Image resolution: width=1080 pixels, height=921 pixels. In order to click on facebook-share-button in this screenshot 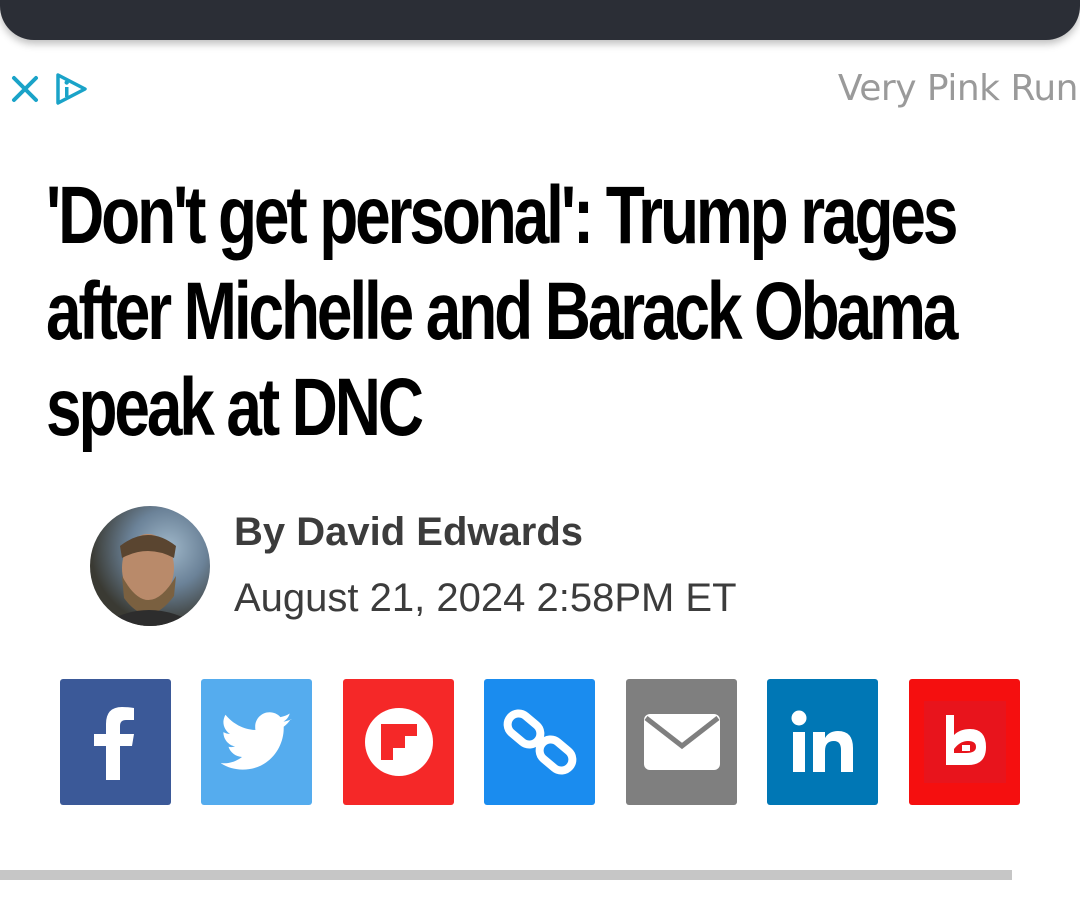, I will do `click(115, 742)`.